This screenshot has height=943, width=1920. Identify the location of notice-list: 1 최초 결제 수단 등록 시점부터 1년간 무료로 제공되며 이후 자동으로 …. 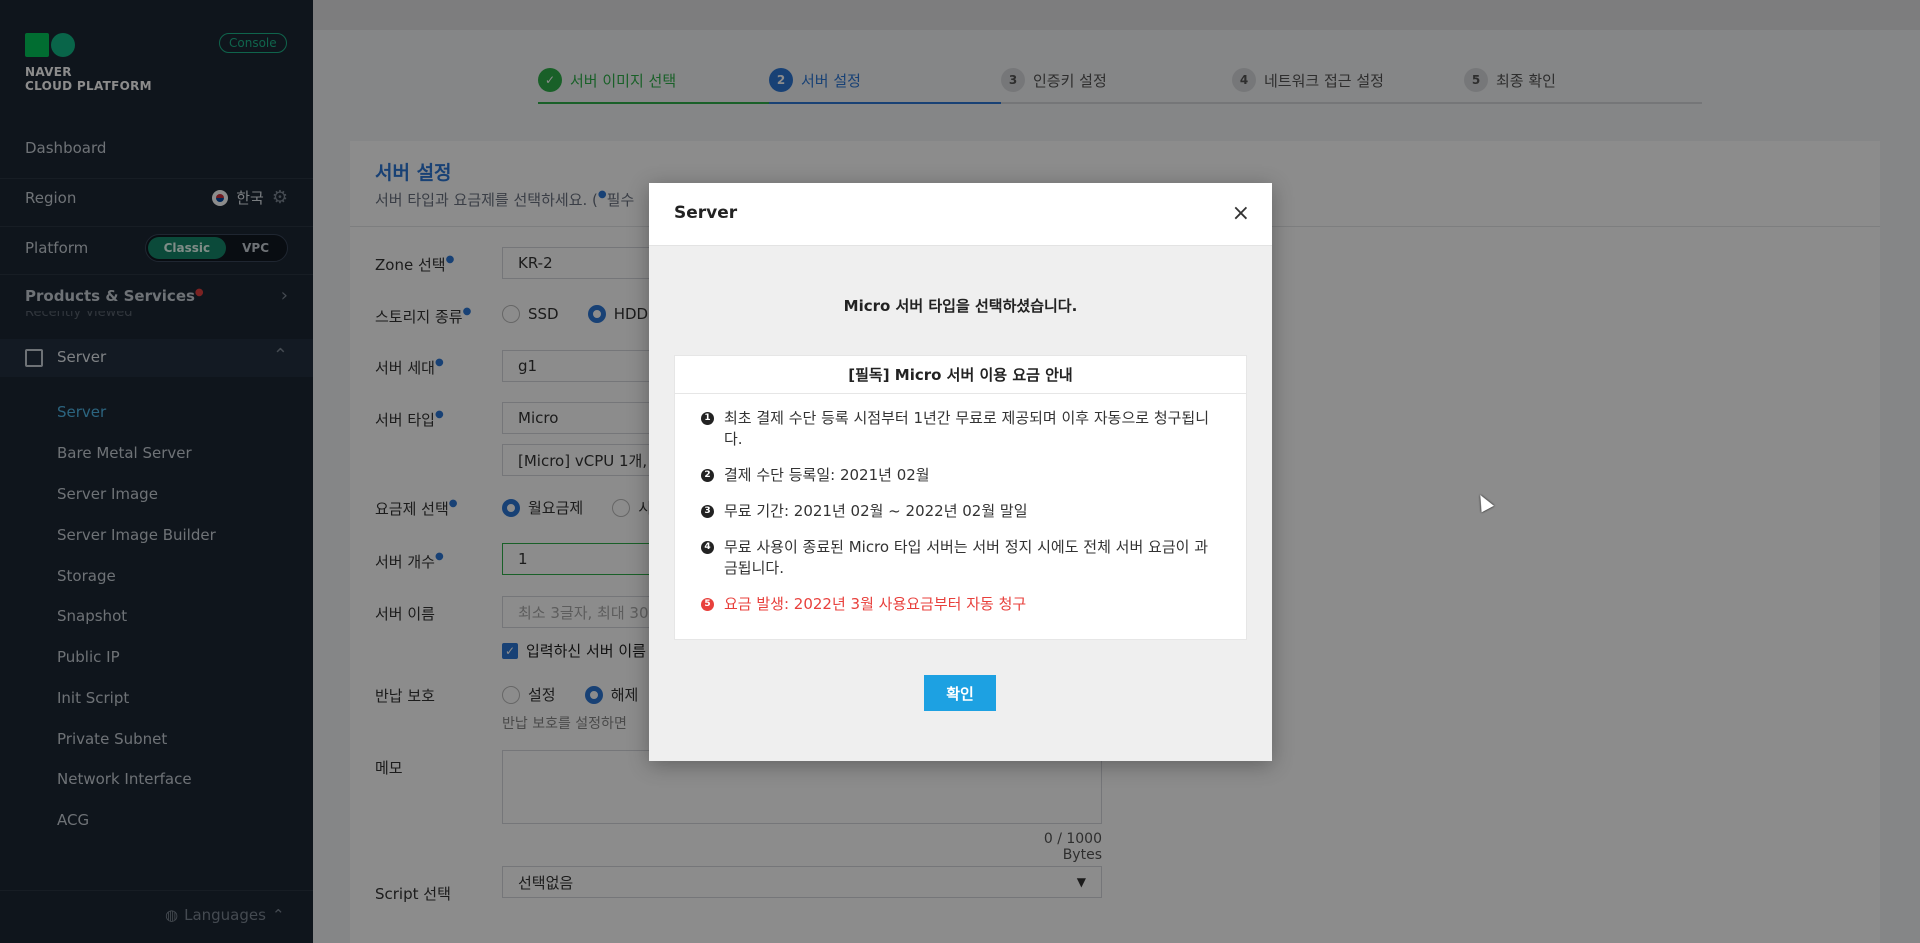
(960, 504).